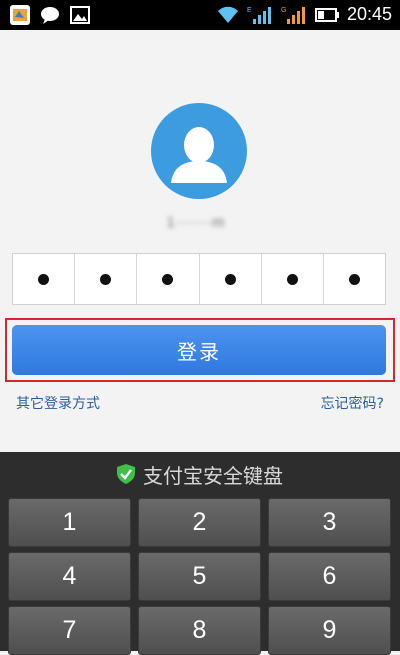 This screenshot has width=400, height=655. Describe the element at coordinates (199, 350) in the screenshot. I see `login-button: 登录` at that location.